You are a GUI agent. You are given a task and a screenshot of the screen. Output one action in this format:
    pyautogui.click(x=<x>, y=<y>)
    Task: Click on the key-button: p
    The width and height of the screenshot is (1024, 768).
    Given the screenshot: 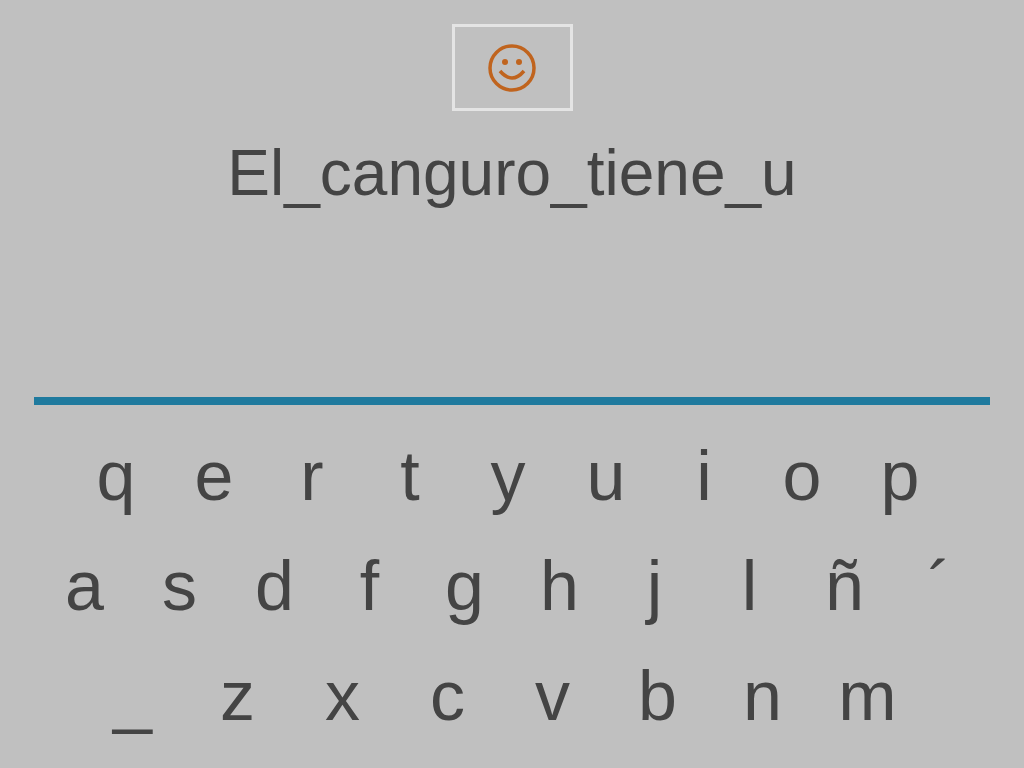 What is the action you would take?
    pyautogui.click(x=900, y=476)
    